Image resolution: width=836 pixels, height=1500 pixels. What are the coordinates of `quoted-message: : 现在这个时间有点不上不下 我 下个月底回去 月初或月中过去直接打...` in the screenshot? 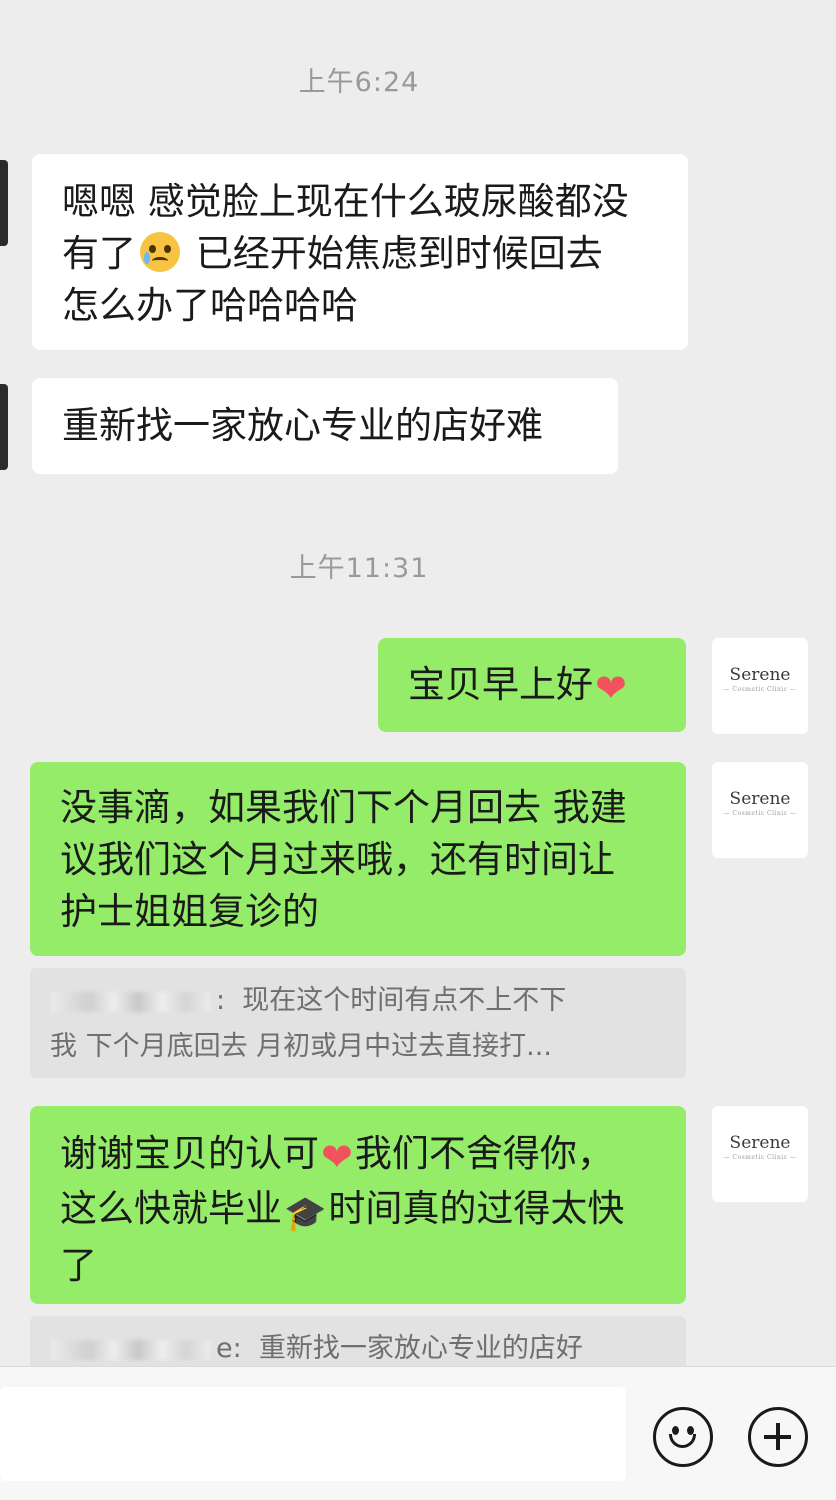 It's located at (358, 1023).